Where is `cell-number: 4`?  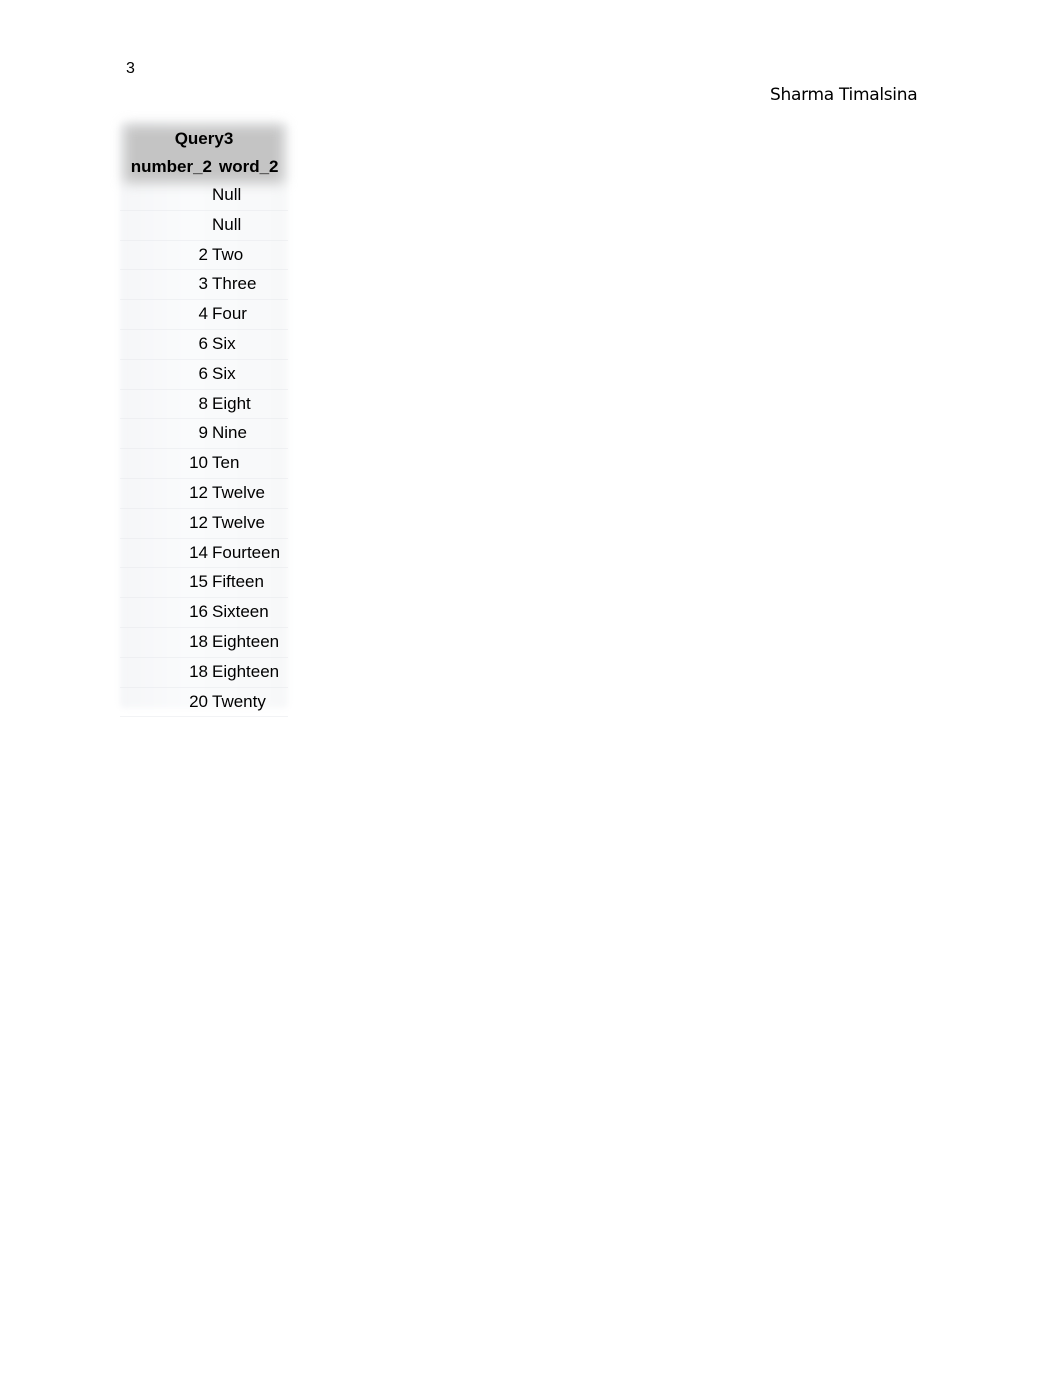 cell-number: 4 is located at coordinates (203, 314).